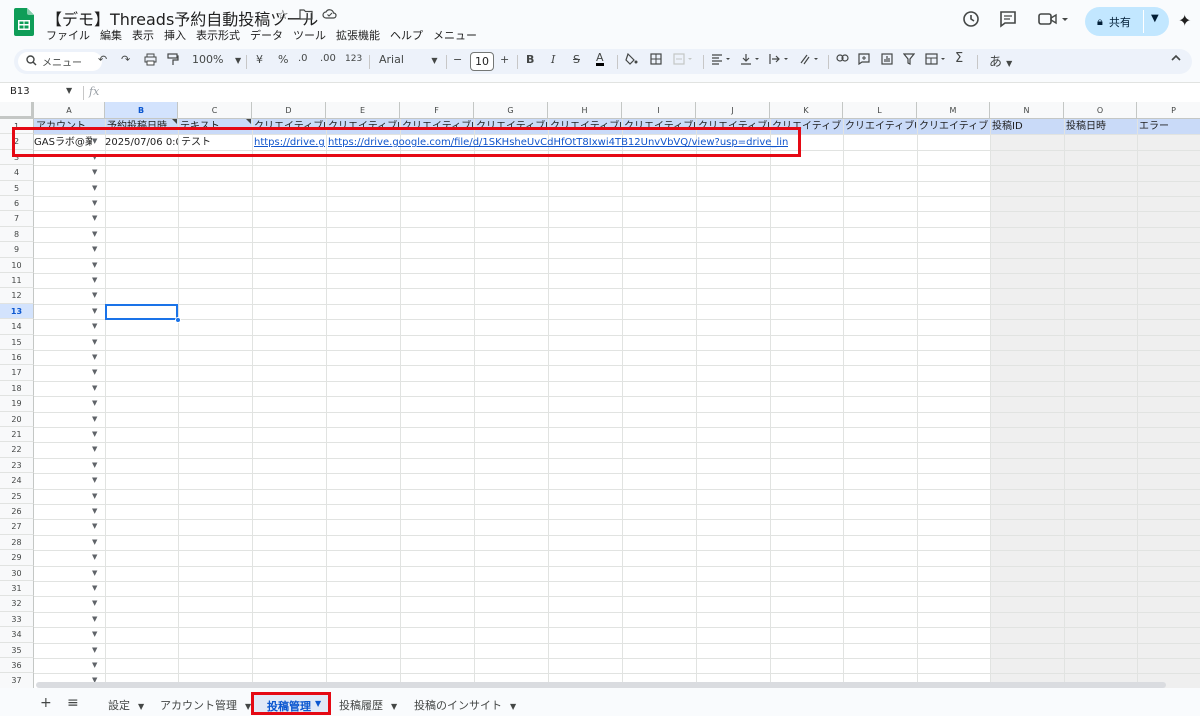 This screenshot has width=1200, height=716. I want to click on row-header-13: 13, so click(17, 311).